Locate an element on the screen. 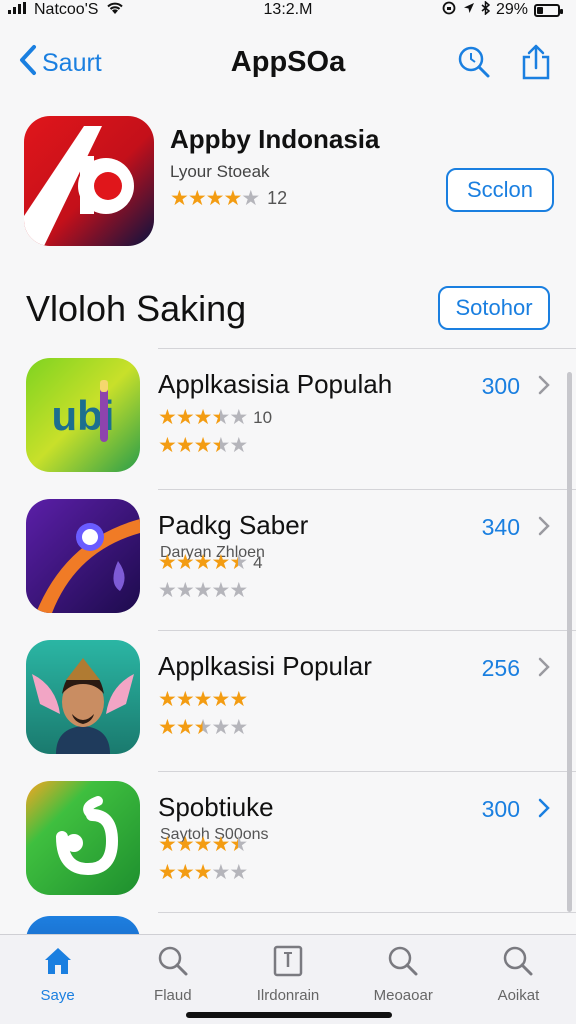  grid-icon is located at coordinates (288, 961).